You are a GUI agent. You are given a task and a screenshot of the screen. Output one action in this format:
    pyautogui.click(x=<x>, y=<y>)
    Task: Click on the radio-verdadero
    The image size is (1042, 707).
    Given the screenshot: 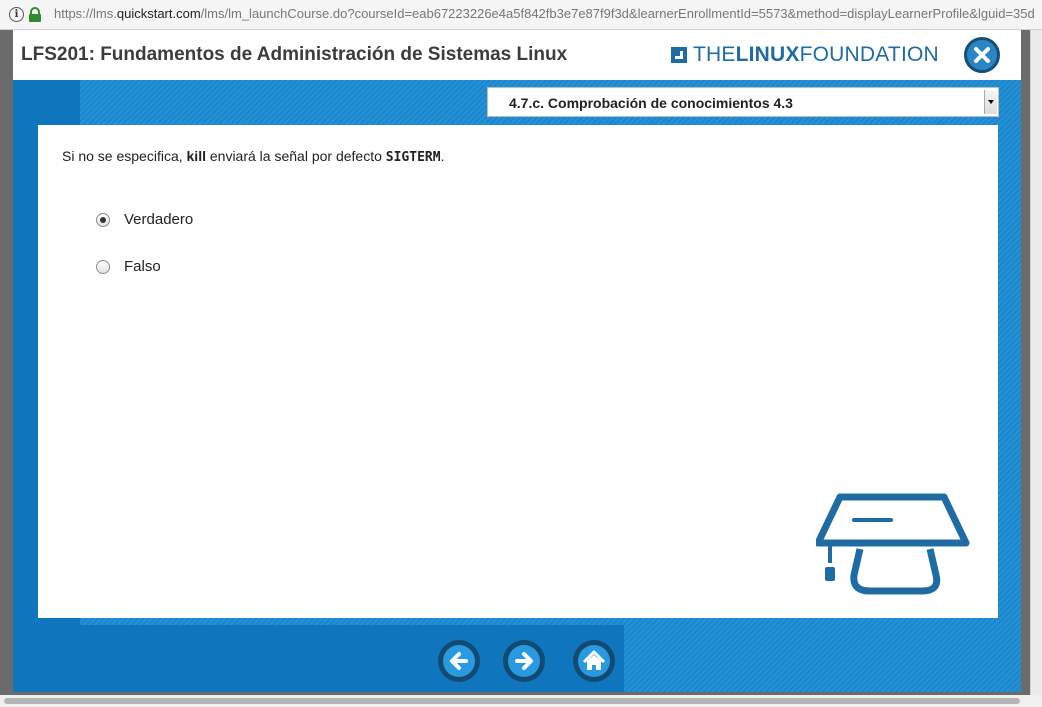 What is the action you would take?
    pyautogui.click(x=103, y=219)
    